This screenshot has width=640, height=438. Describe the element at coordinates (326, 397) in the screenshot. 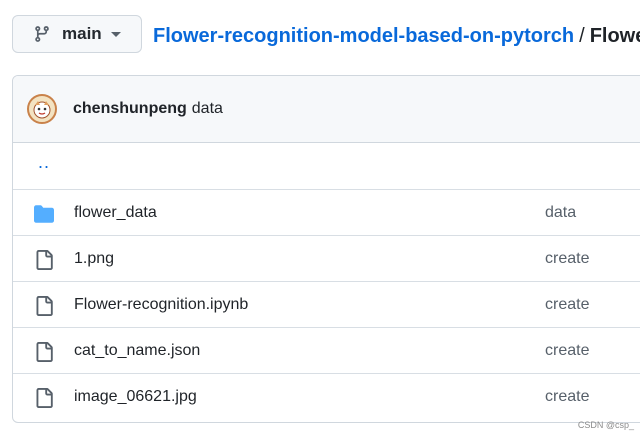

I see `file-row: image_06621.jpg create` at that location.